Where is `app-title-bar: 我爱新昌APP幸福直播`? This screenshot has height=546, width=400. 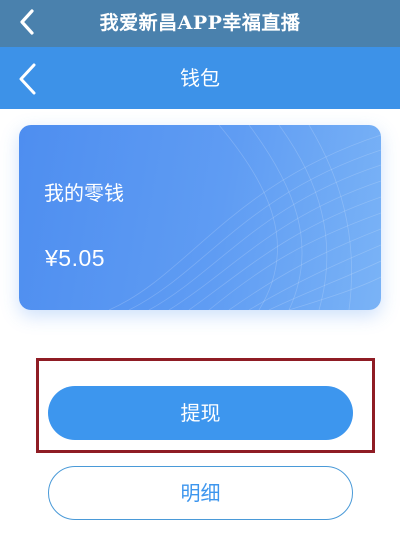
app-title-bar: 我爱新昌APP幸福直播 is located at coordinates (200, 23).